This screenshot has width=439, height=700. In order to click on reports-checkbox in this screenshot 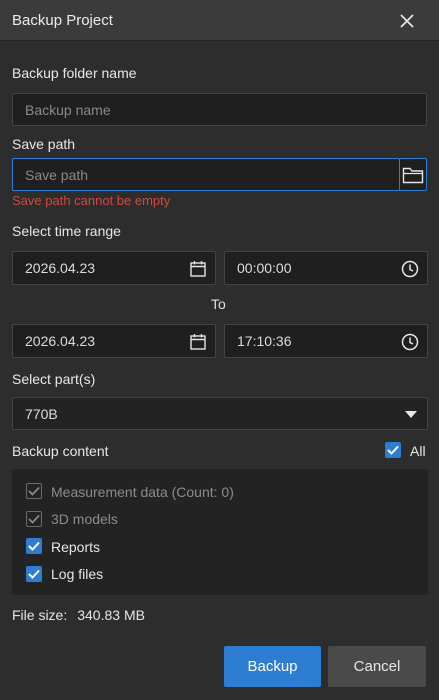, I will do `click(34, 546)`.